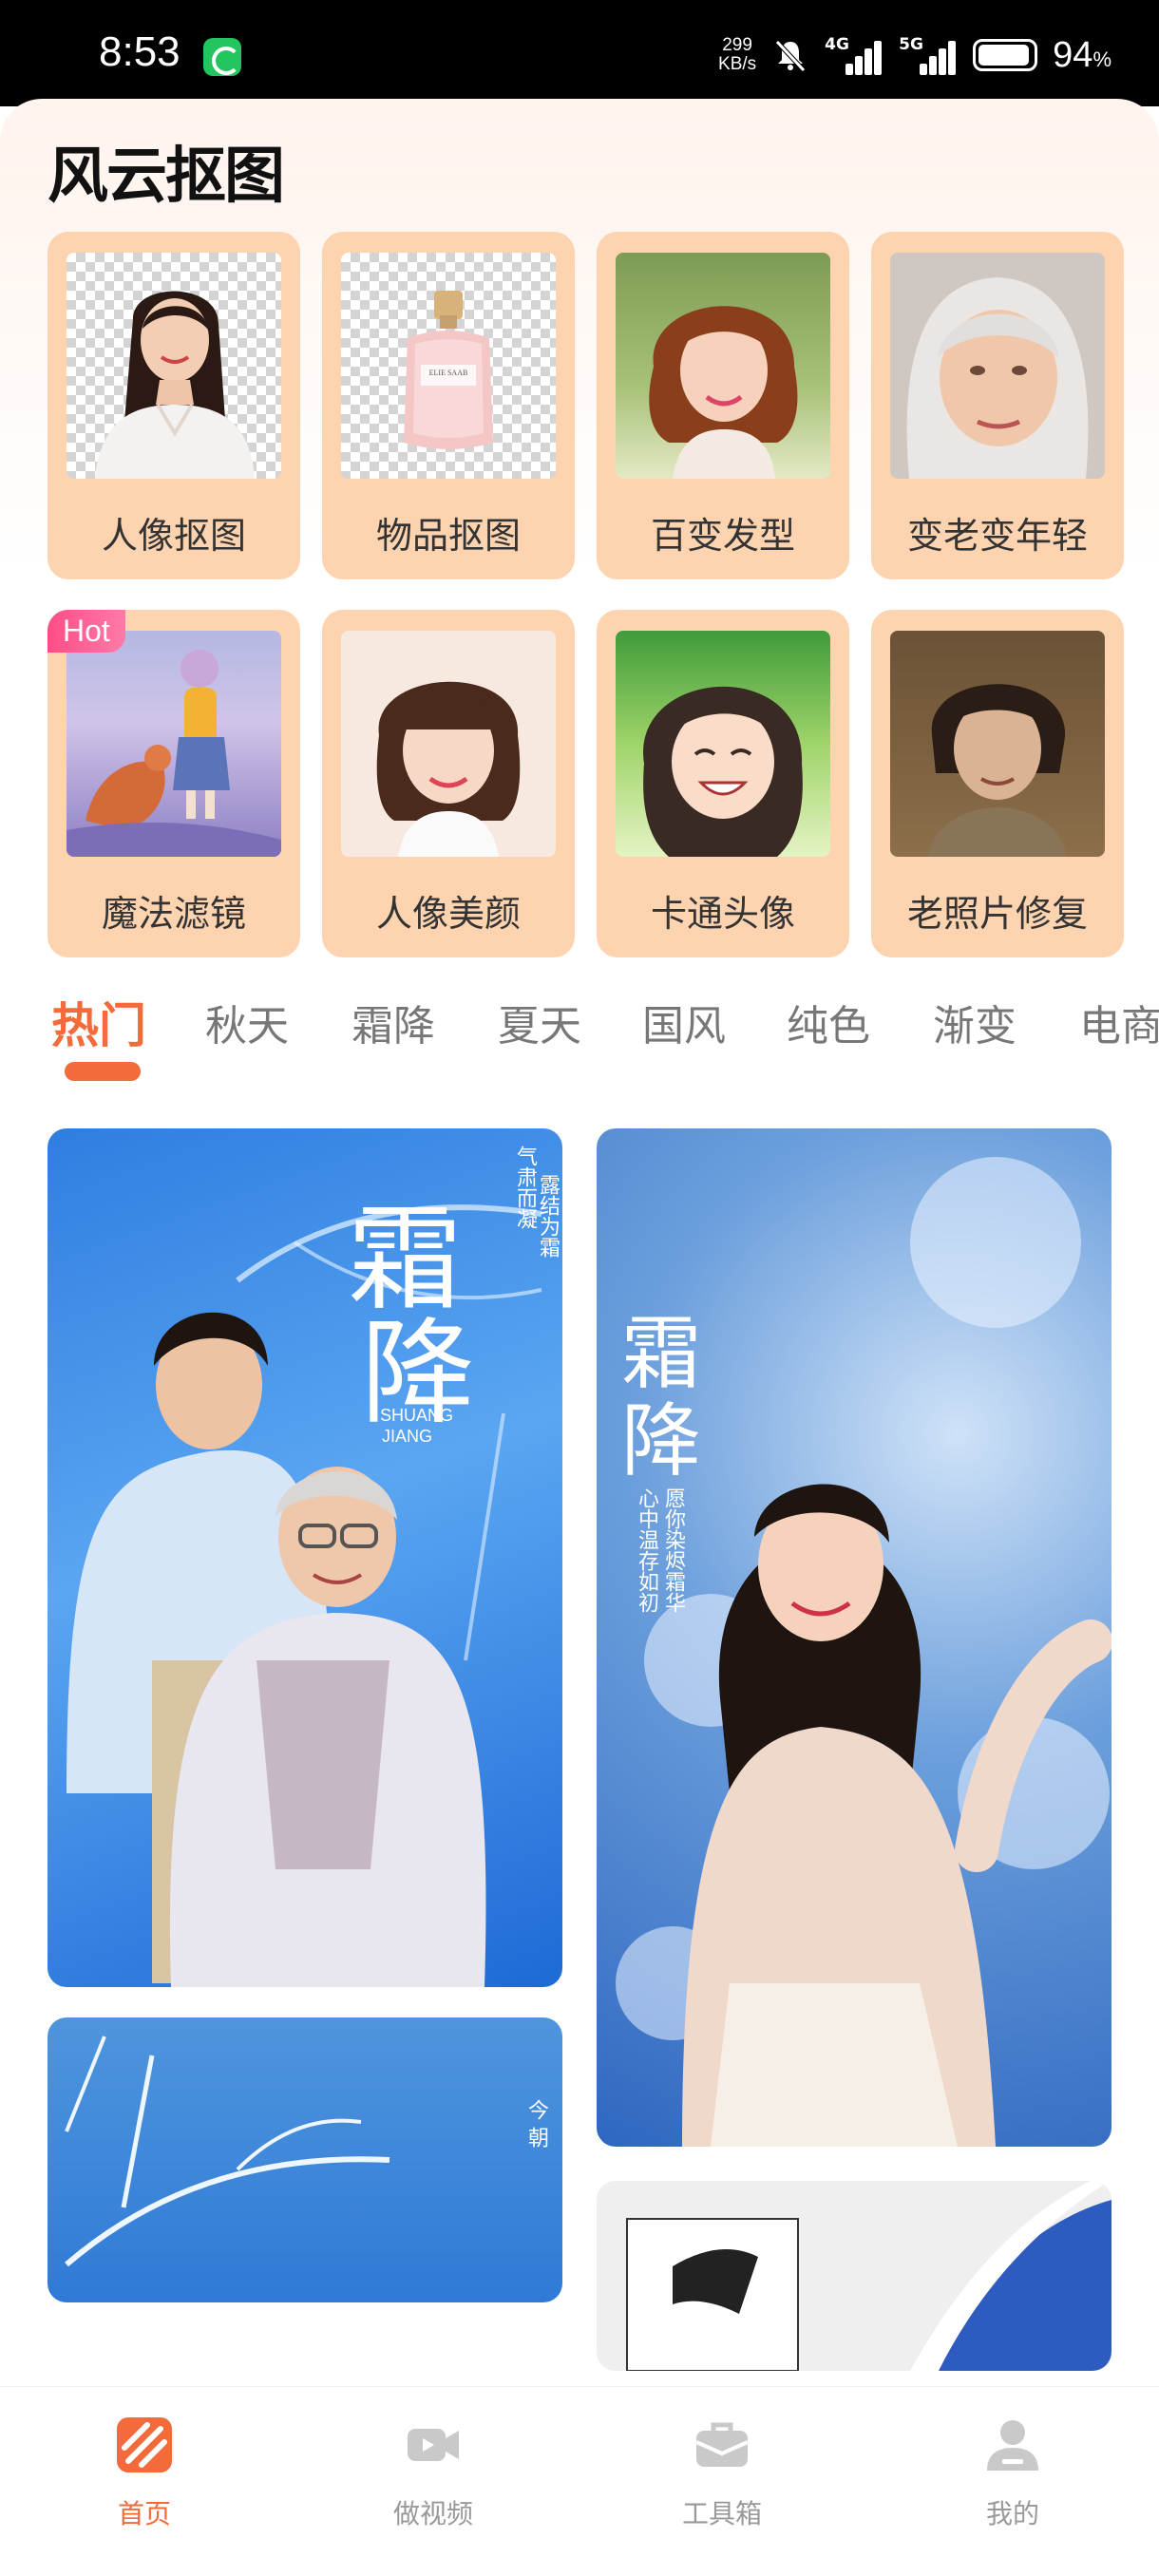 The width and height of the screenshot is (1159, 2576). What do you see at coordinates (222, 57) in the screenshot?
I see `app-notification-icon` at bounding box center [222, 57].